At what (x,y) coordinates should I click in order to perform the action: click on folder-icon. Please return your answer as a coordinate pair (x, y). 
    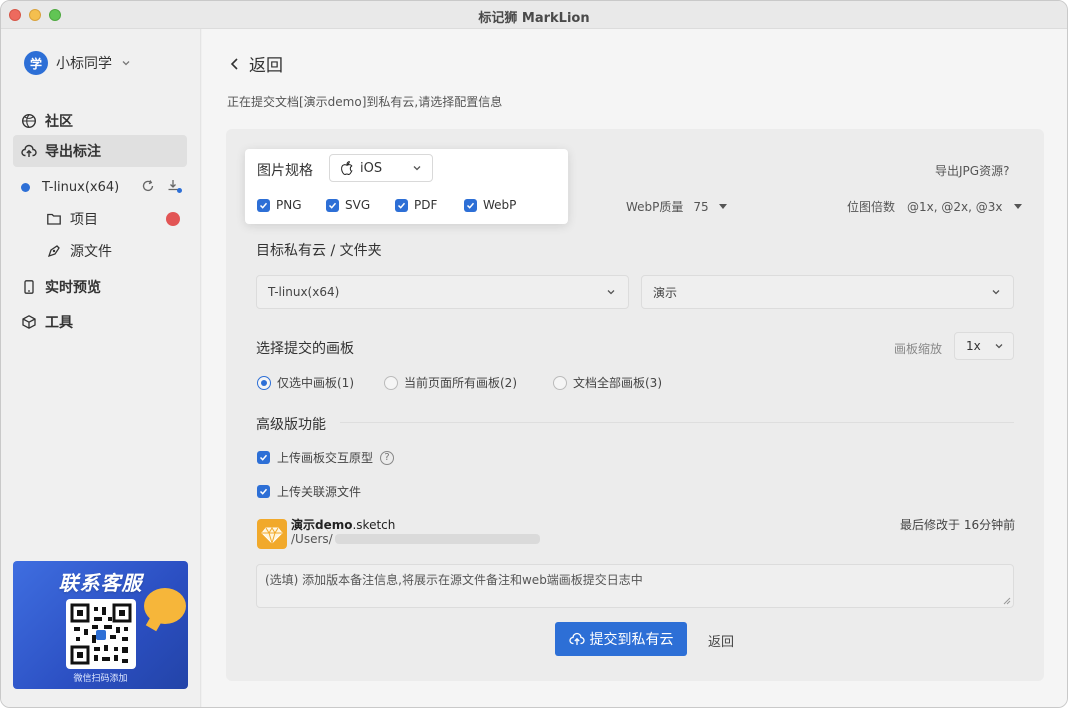
    Looking at the image, I should click on (54, 219).